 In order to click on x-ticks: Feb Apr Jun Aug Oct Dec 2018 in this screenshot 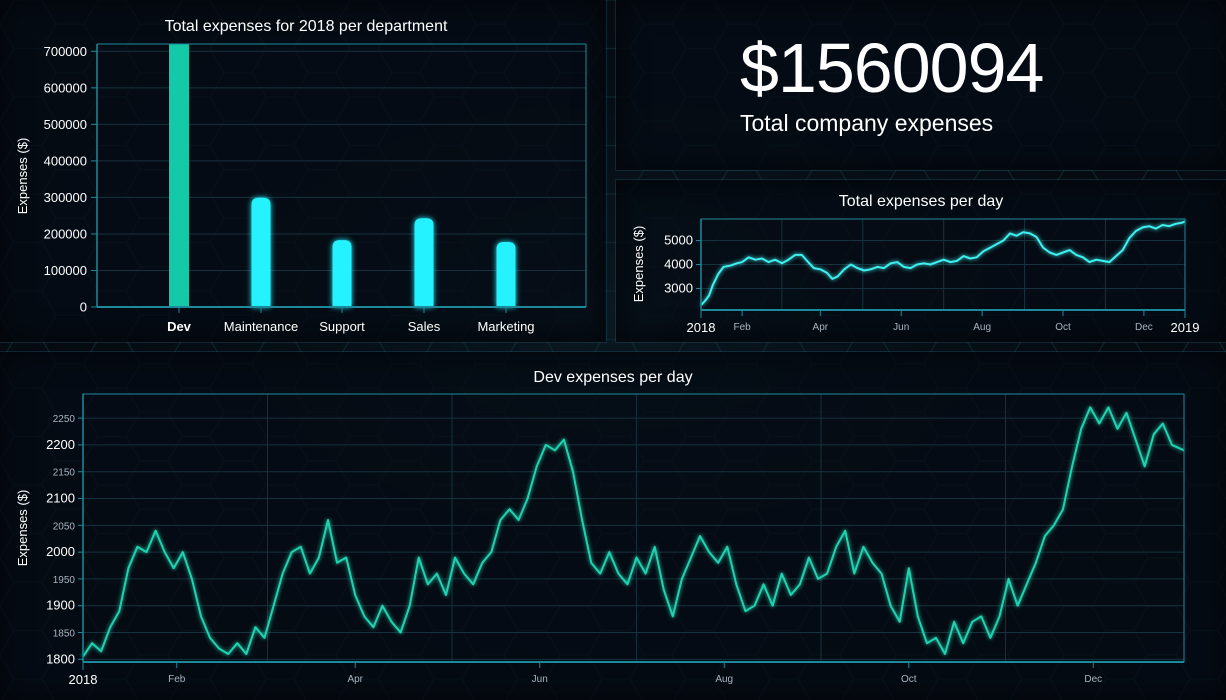, I will do `click(585, 674)`.